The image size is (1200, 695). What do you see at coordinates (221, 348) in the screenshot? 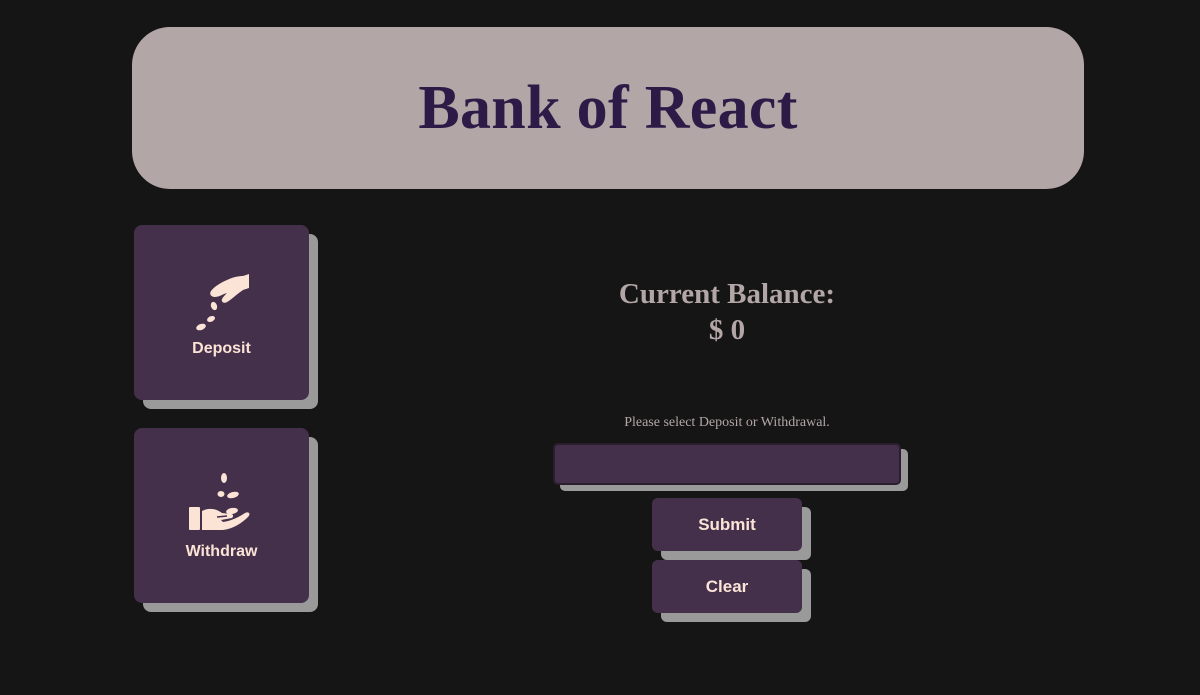
I see `deposit-label: Deposit` at bounding box center [221, 348].